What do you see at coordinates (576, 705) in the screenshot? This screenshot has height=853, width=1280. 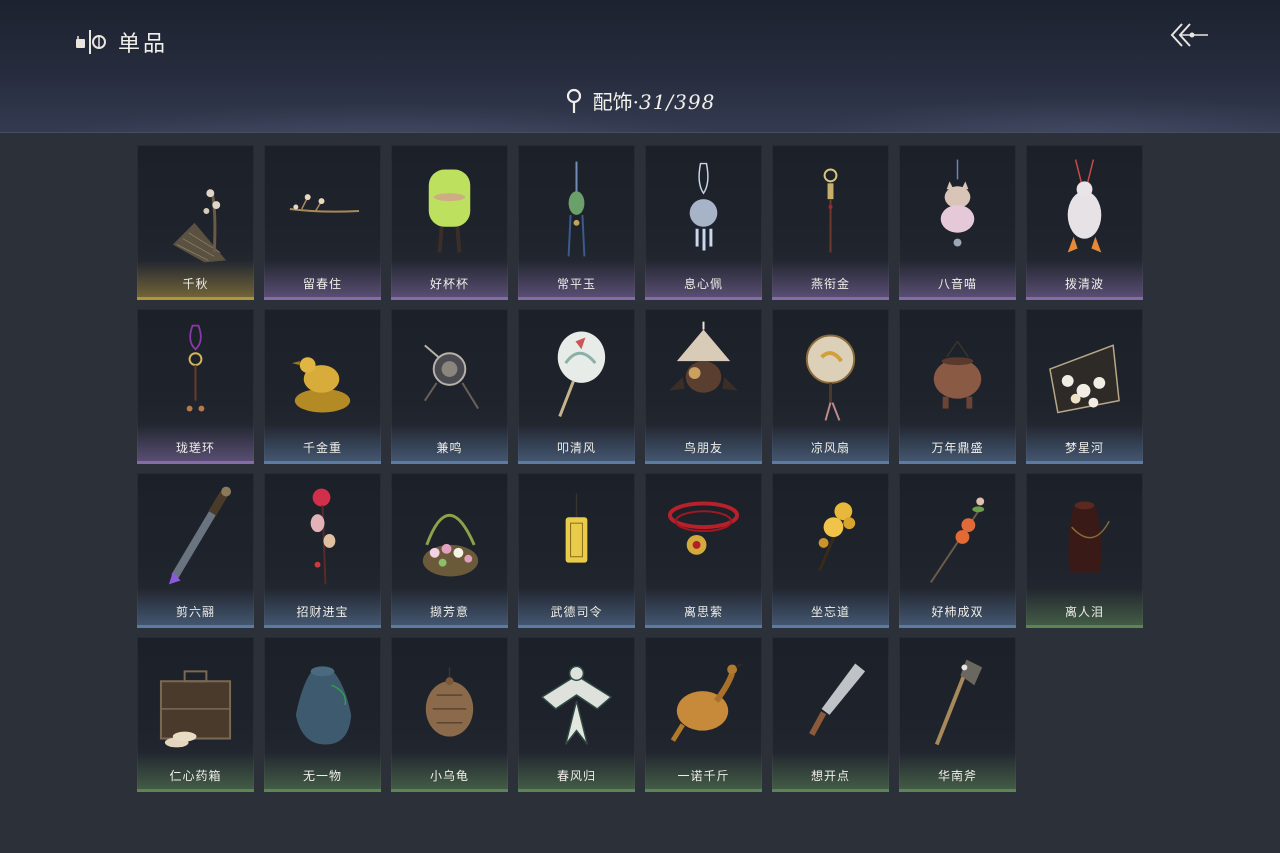 I see `kite-icon` at bounding box center [576, 705].